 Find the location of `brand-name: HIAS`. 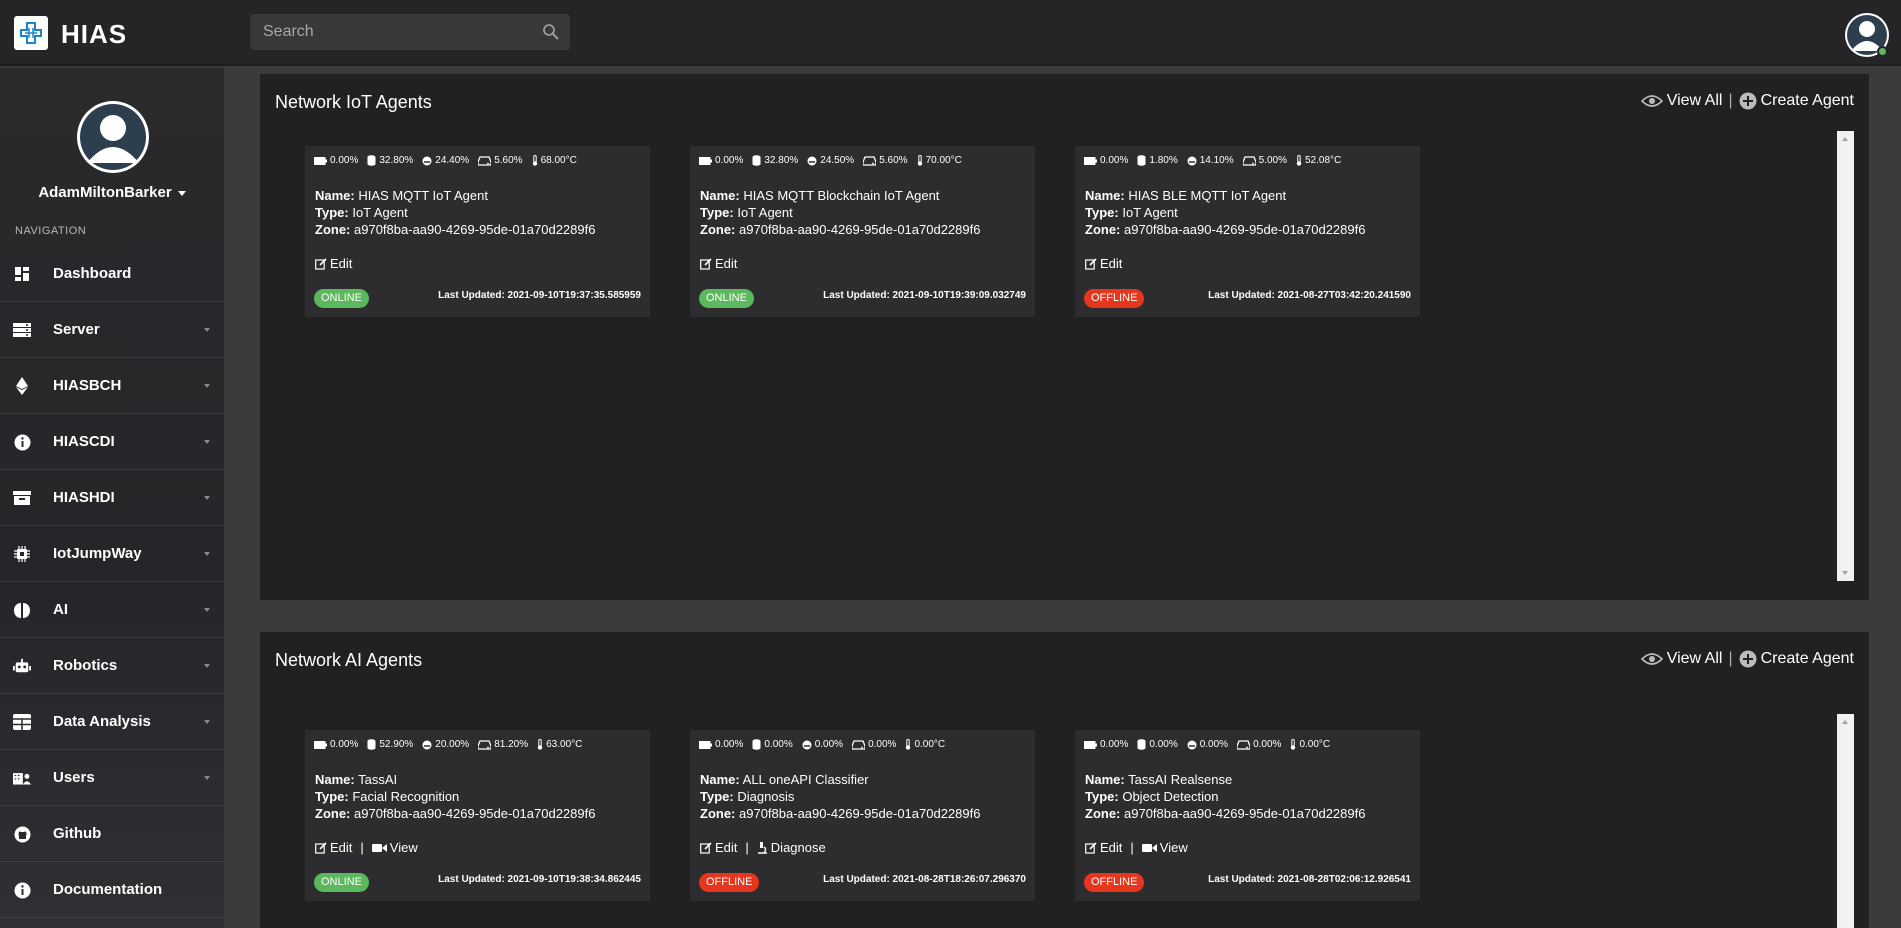

brand-name: HIAS is located at coordinates (94, 34).